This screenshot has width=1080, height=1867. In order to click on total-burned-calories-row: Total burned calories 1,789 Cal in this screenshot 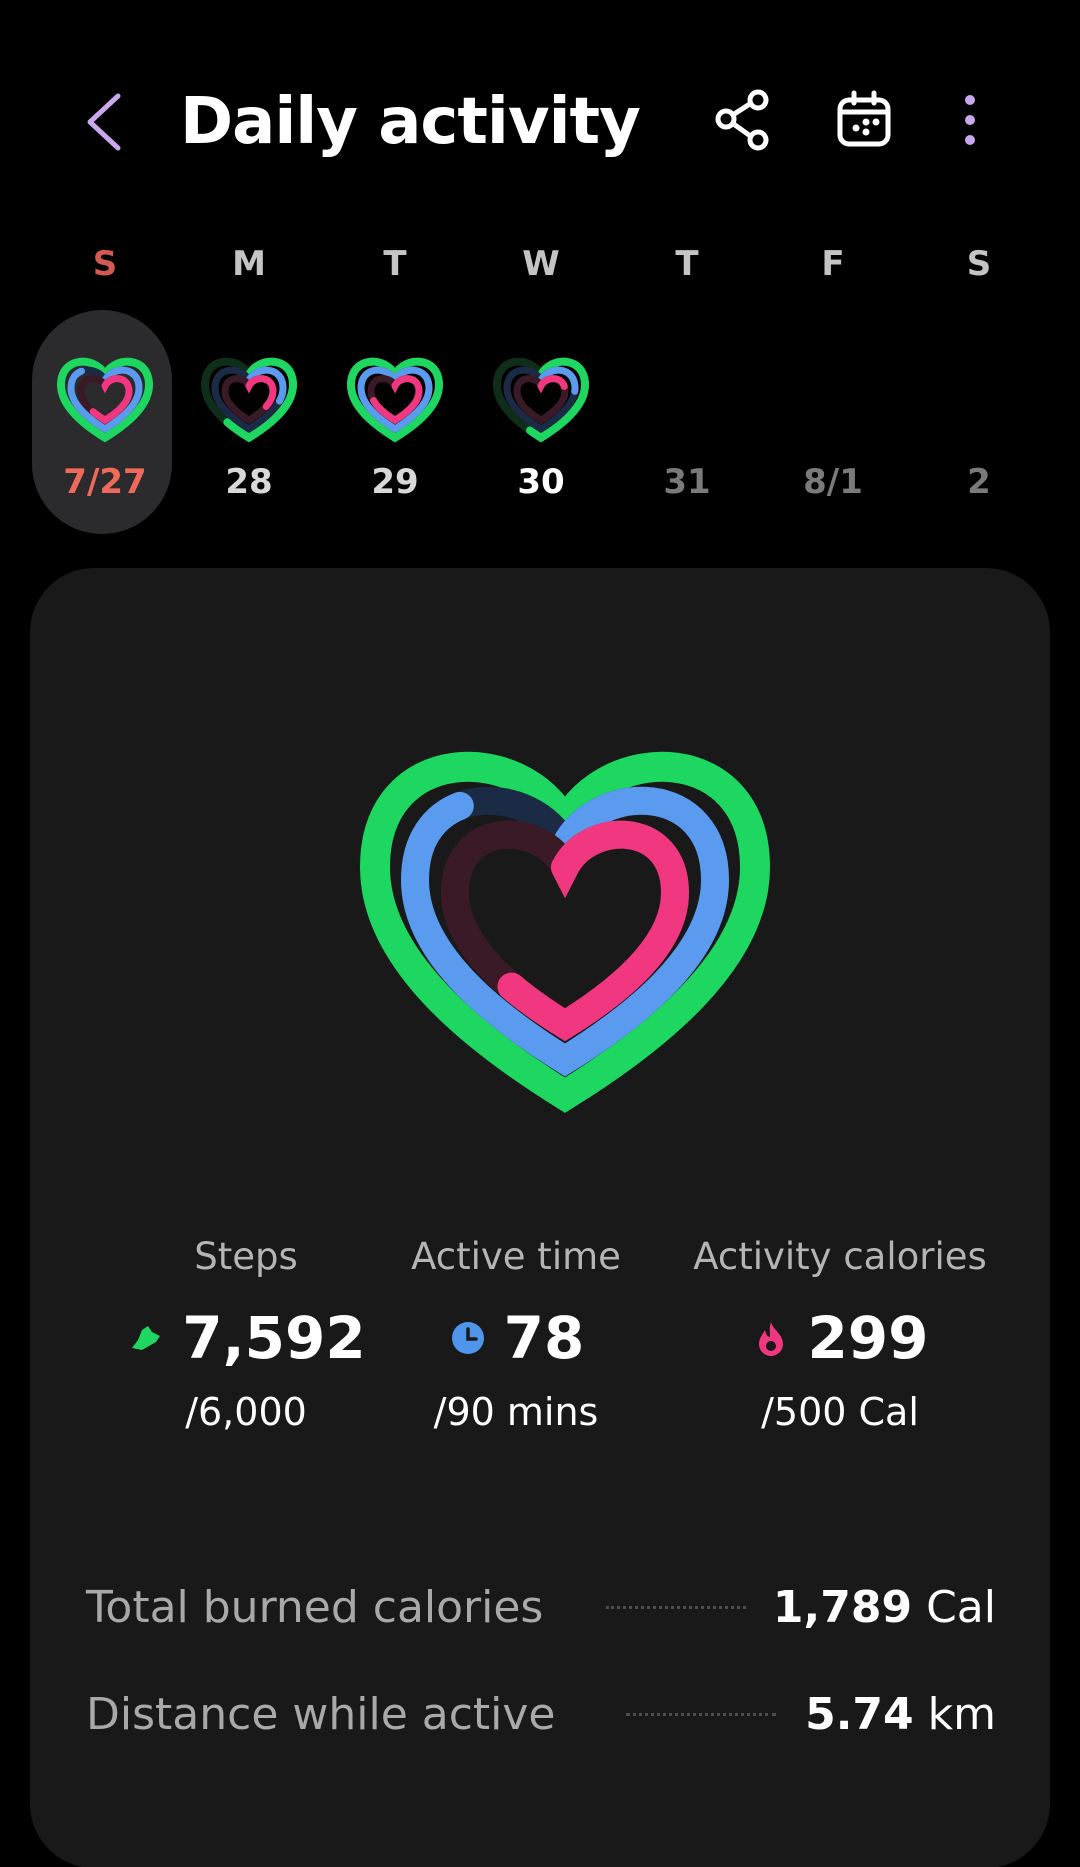, I will do `click(541, 1608)`.